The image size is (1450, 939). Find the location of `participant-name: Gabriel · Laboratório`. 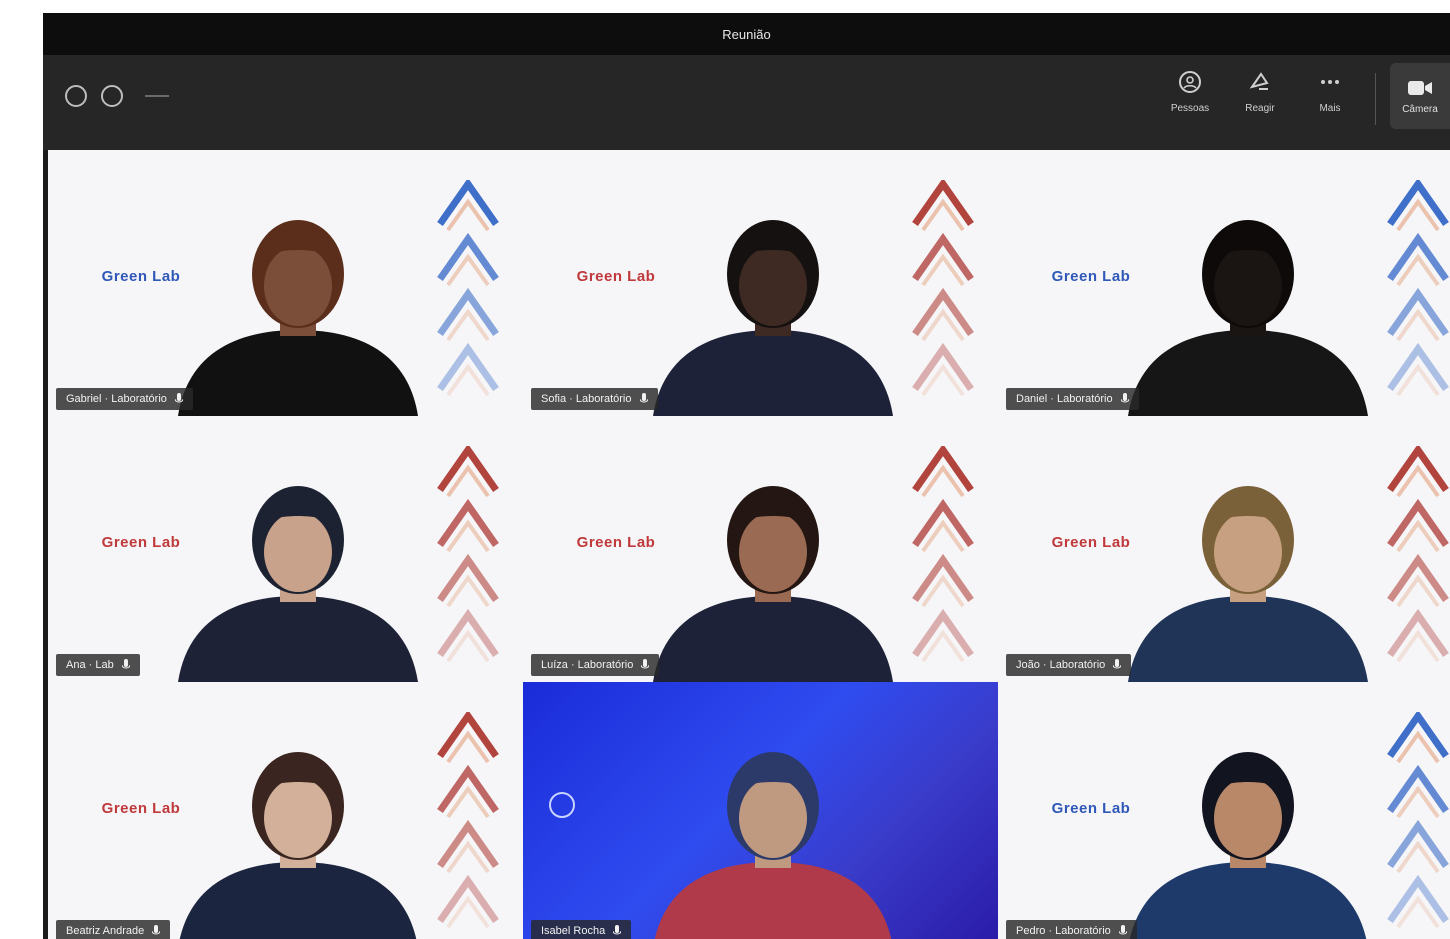

participant-name: Gabriel · Laboratório is located at coordinates (116, 399).